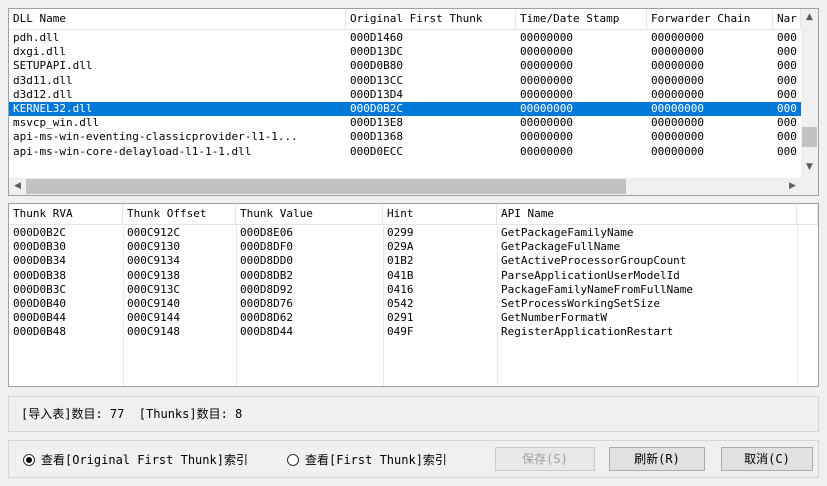 The height and width of the screenshot is (486, 827). I want to click on column-thunk-rva: Thunk RVA, so click(66, 214).